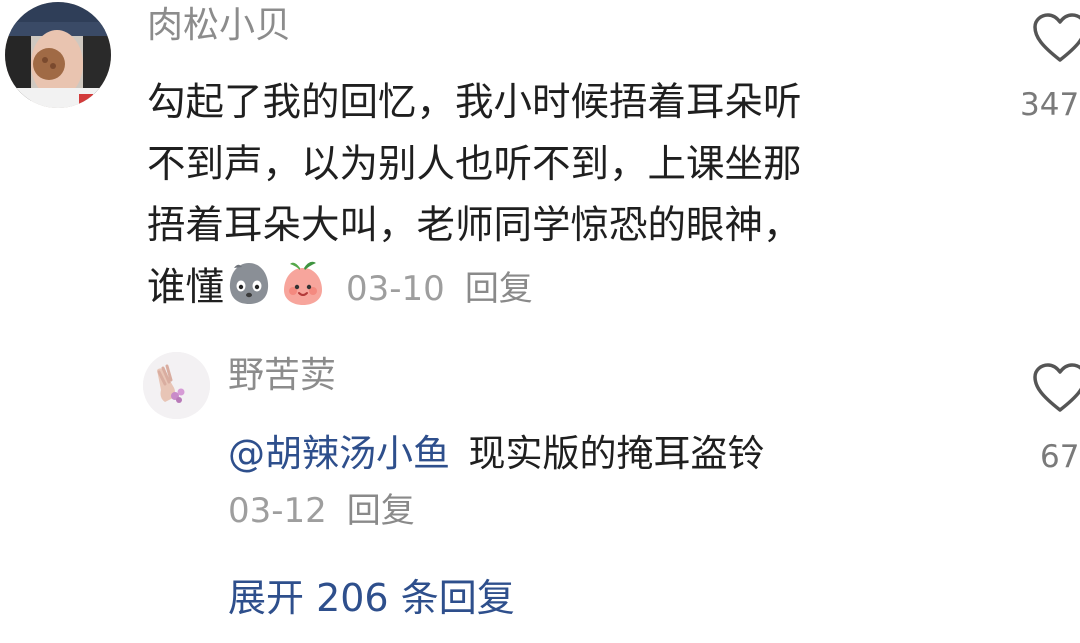 This screenshot has height=643, width=1080. I want to click on reply-message: 现实版的掩耳盗铃, so click(616, 453).